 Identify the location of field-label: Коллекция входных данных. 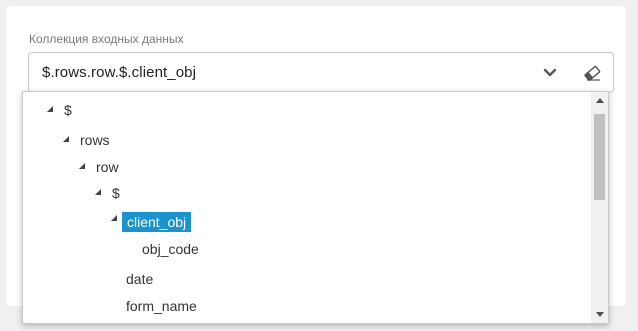
(106, 39).